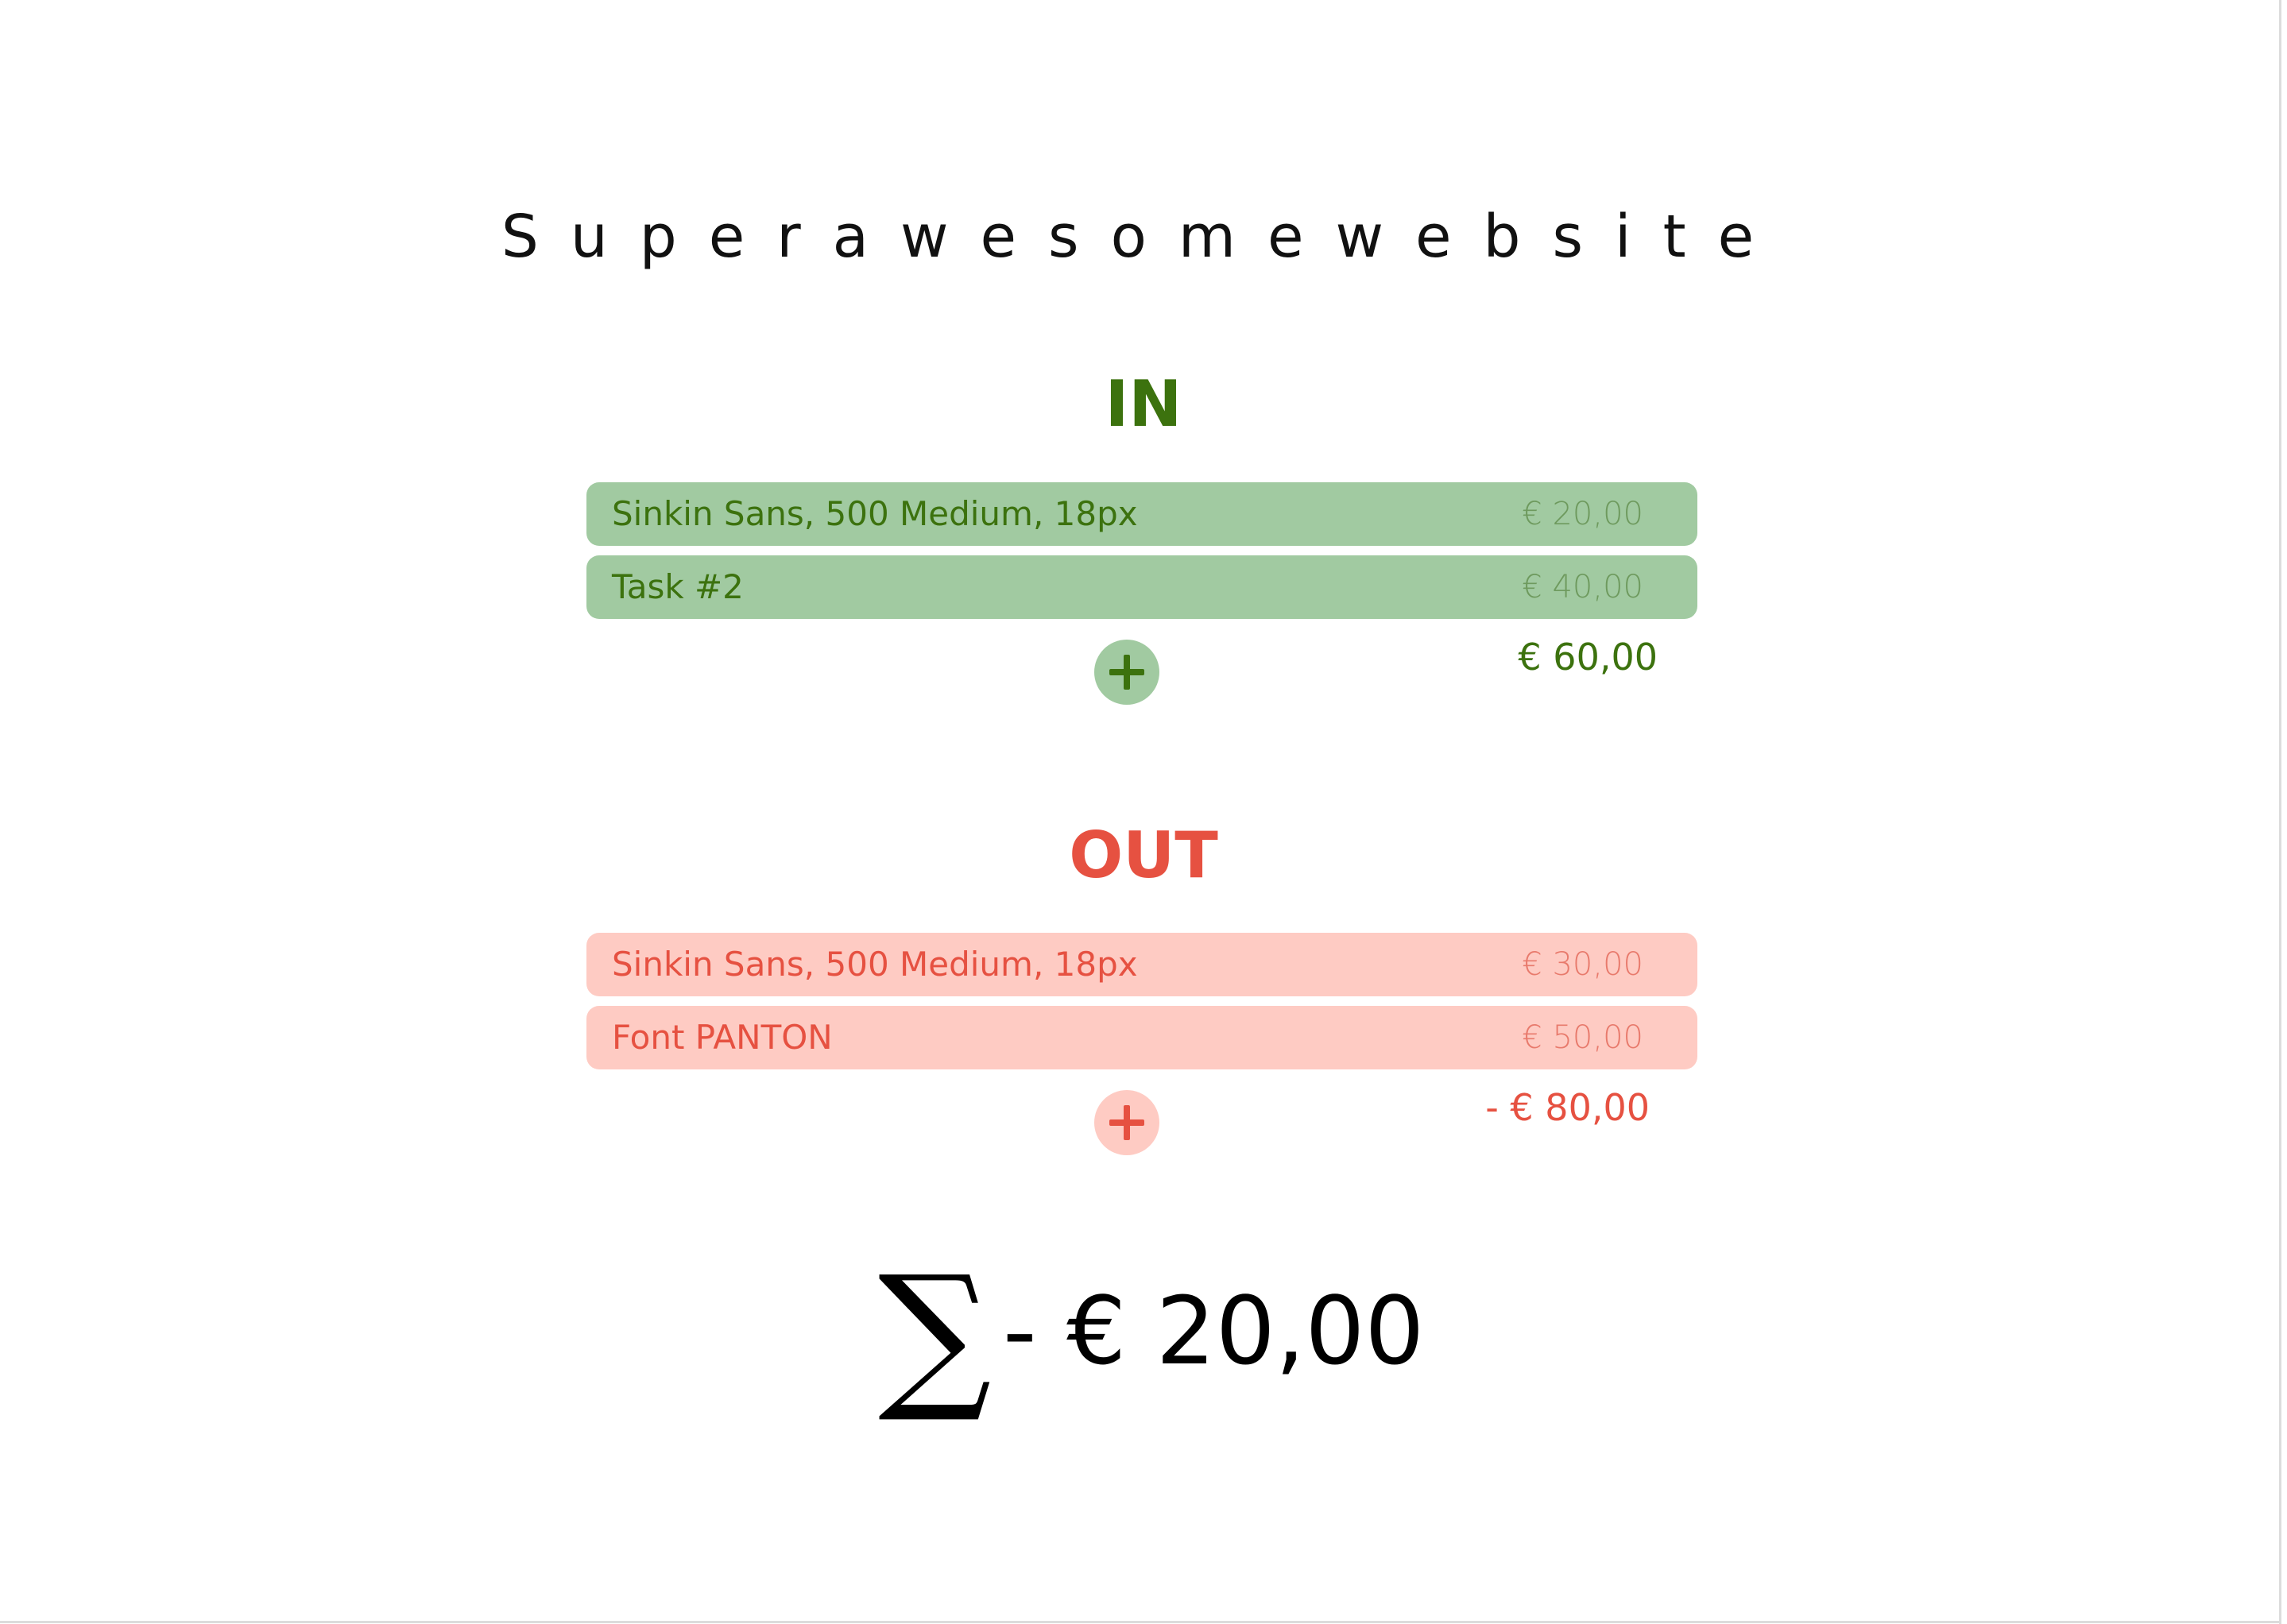 This screenshot has width=2287, height=1624. Describe the element at coordinates (1143, 855) in the screenshot. I see `expenses-heading: OUT` at that location.